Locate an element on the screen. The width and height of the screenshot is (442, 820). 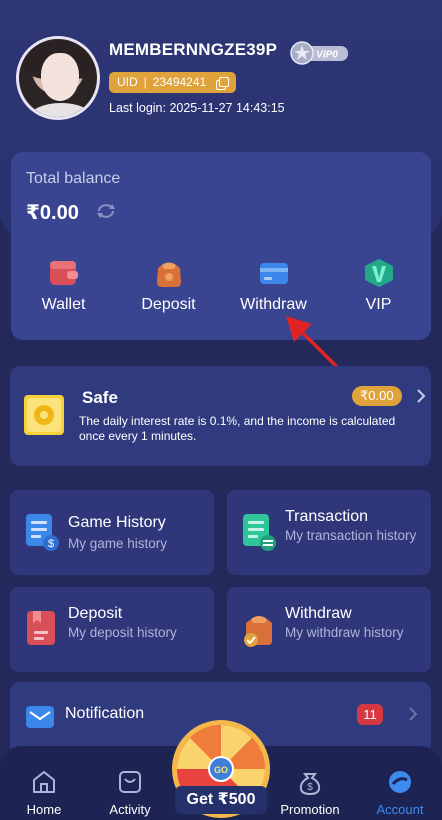
nav-promotion-label: Promotion is located at coordinates (310, 809).